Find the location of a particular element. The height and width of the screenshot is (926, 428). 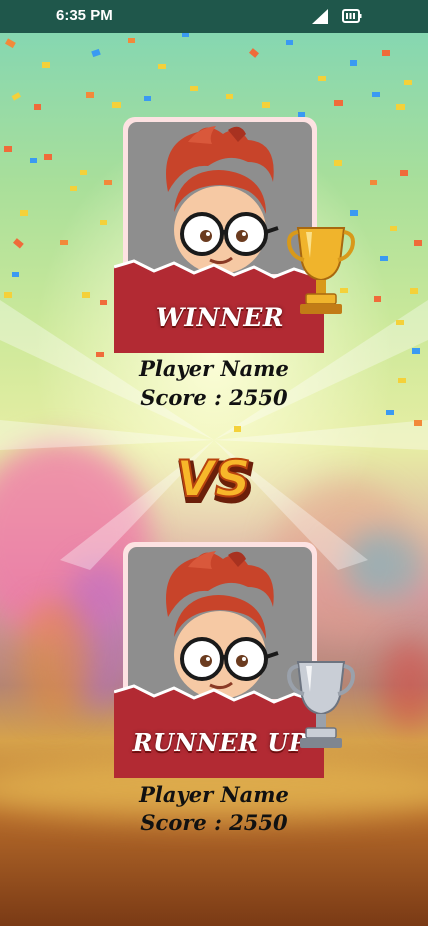

winner-avatar is located at coordinates (220, 198).